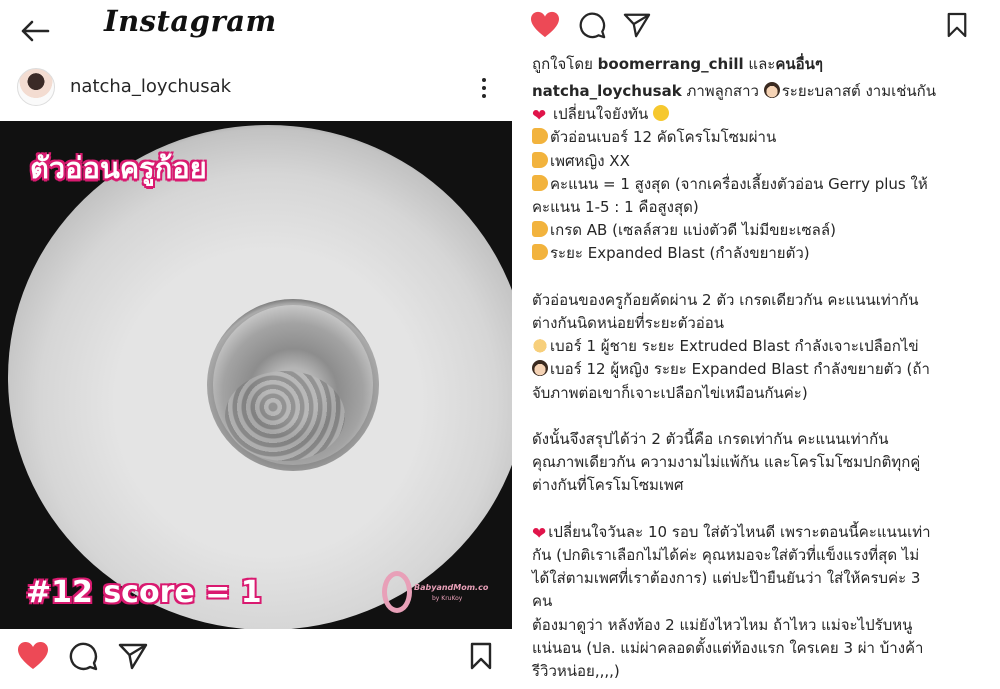 The height and width of the screenshot is (689, 1000). I want to click on caption-line: ❤ เปลี่ยนใจยังทัน, so click(757, 114).